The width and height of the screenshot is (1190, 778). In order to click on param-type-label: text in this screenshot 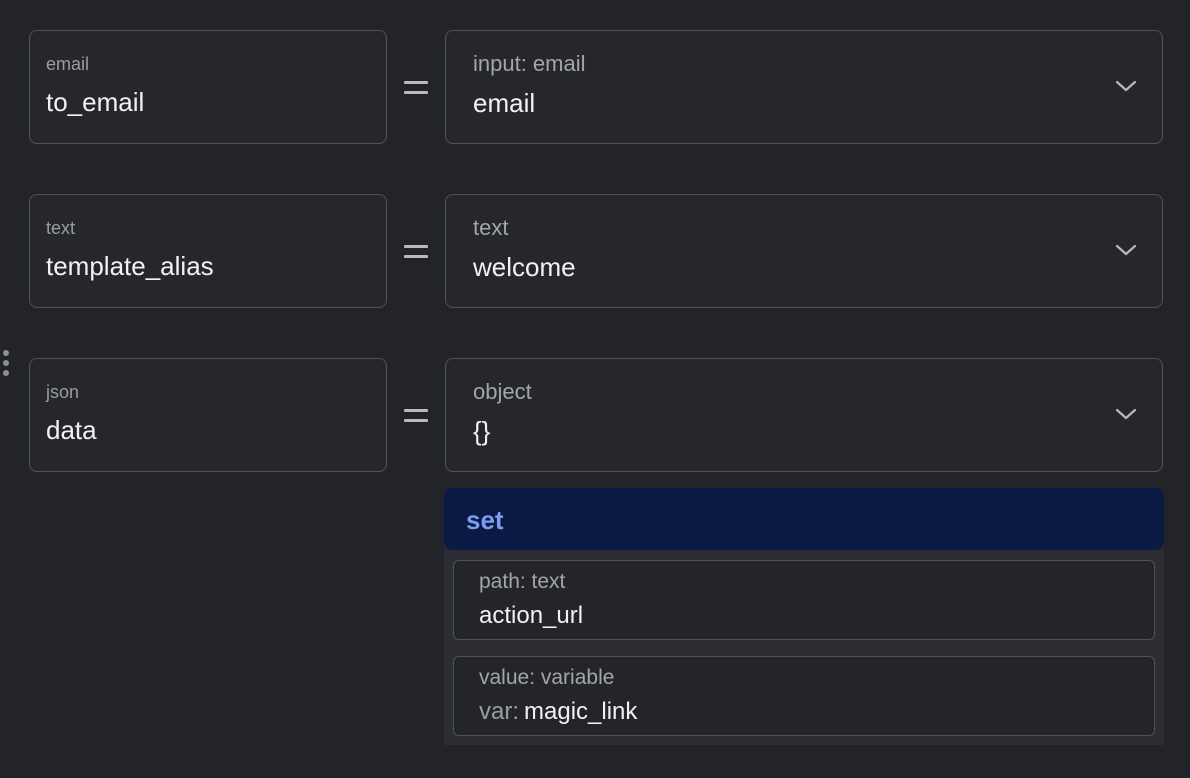, I will do `click(61, 228)`.